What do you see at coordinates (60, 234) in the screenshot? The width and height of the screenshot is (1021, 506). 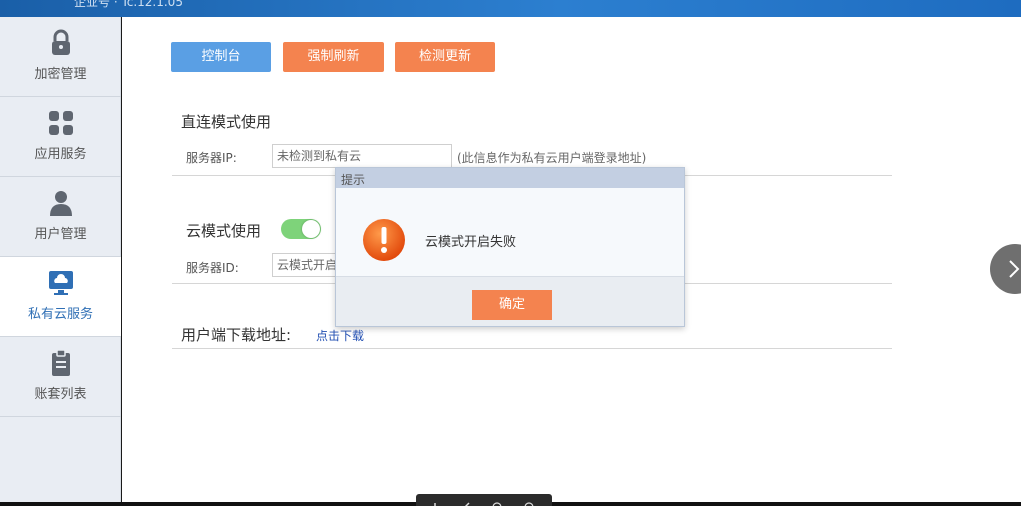 I see `sidebar-item-label: 用户管理` at bounding box center [60, 234].